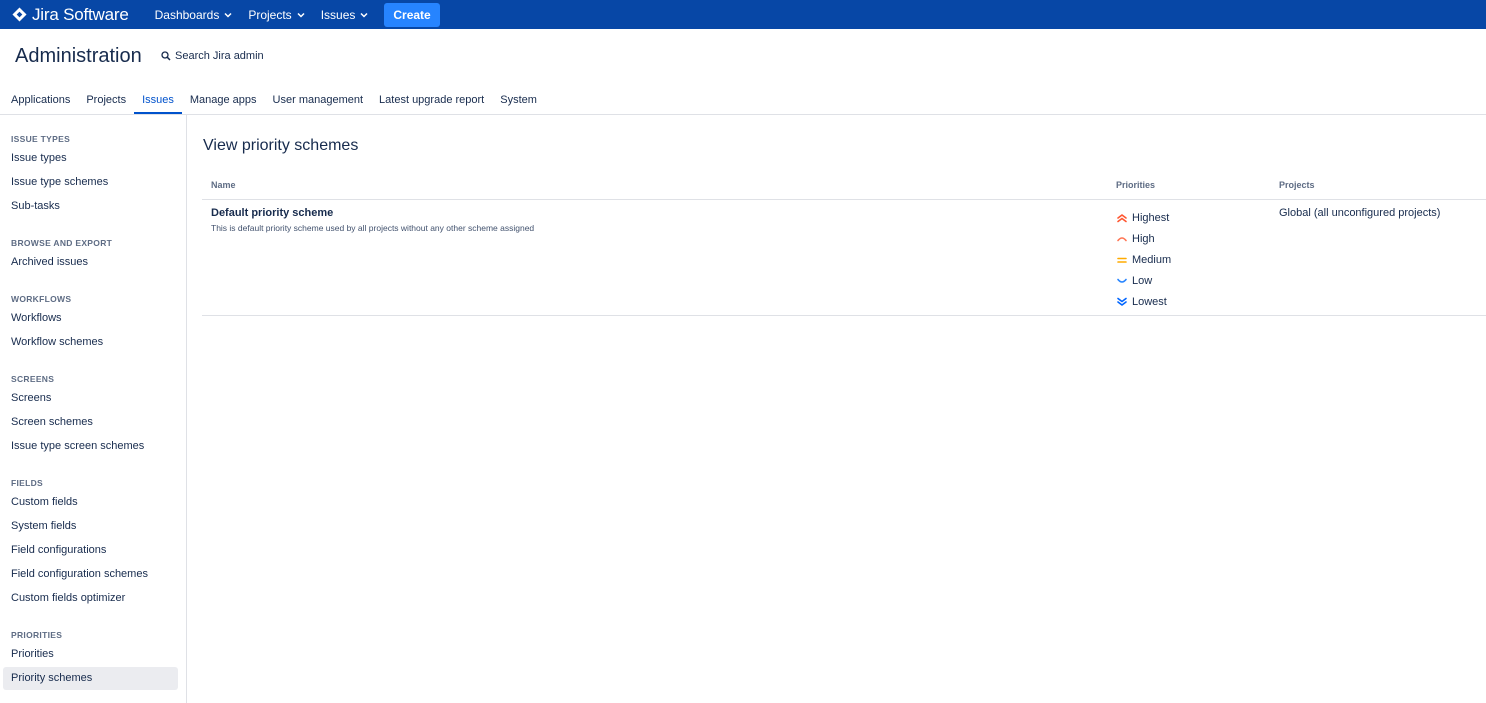  What do you see at coordinates (106, 100) in the screenshot?
I see `tab-projects: Projects` at bounding box center [106, 100].